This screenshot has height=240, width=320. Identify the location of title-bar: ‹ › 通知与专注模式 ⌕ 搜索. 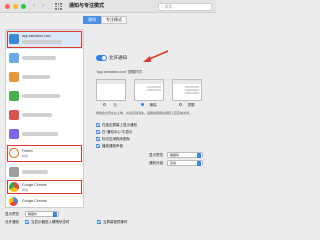
(108, 6).